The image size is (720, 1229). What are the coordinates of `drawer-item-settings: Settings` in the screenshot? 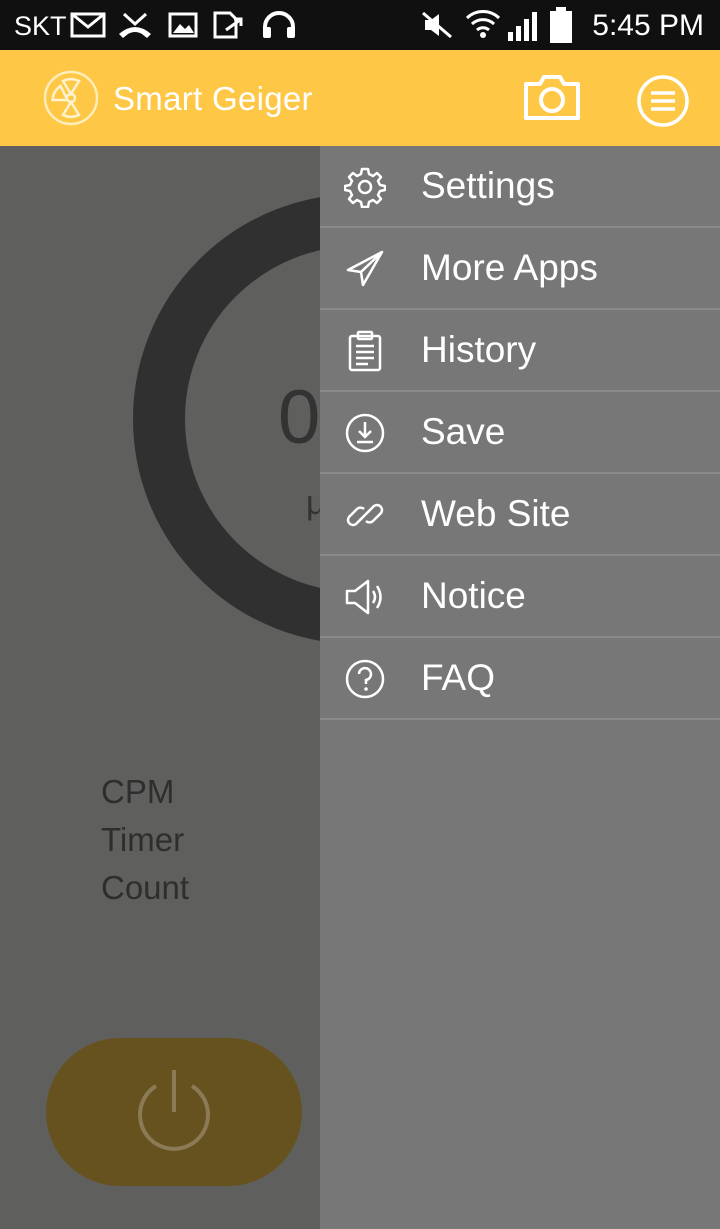 It's located at (520, 187).